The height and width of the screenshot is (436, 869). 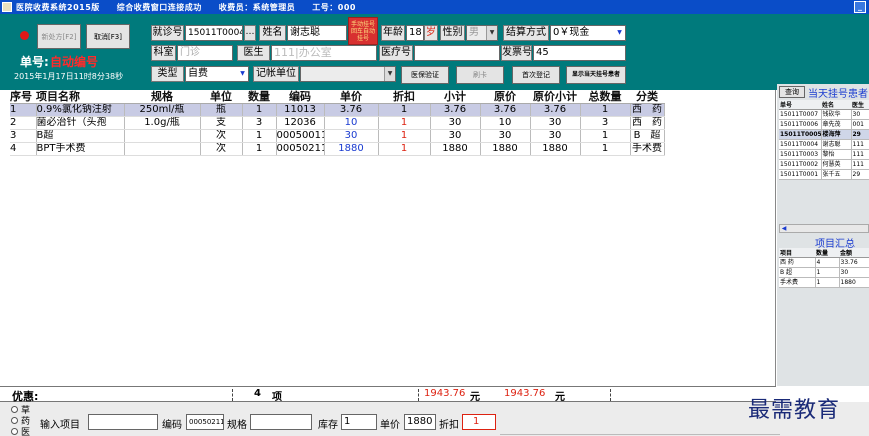 I want to click on col-header: 序号, so click(x=23, y=97).